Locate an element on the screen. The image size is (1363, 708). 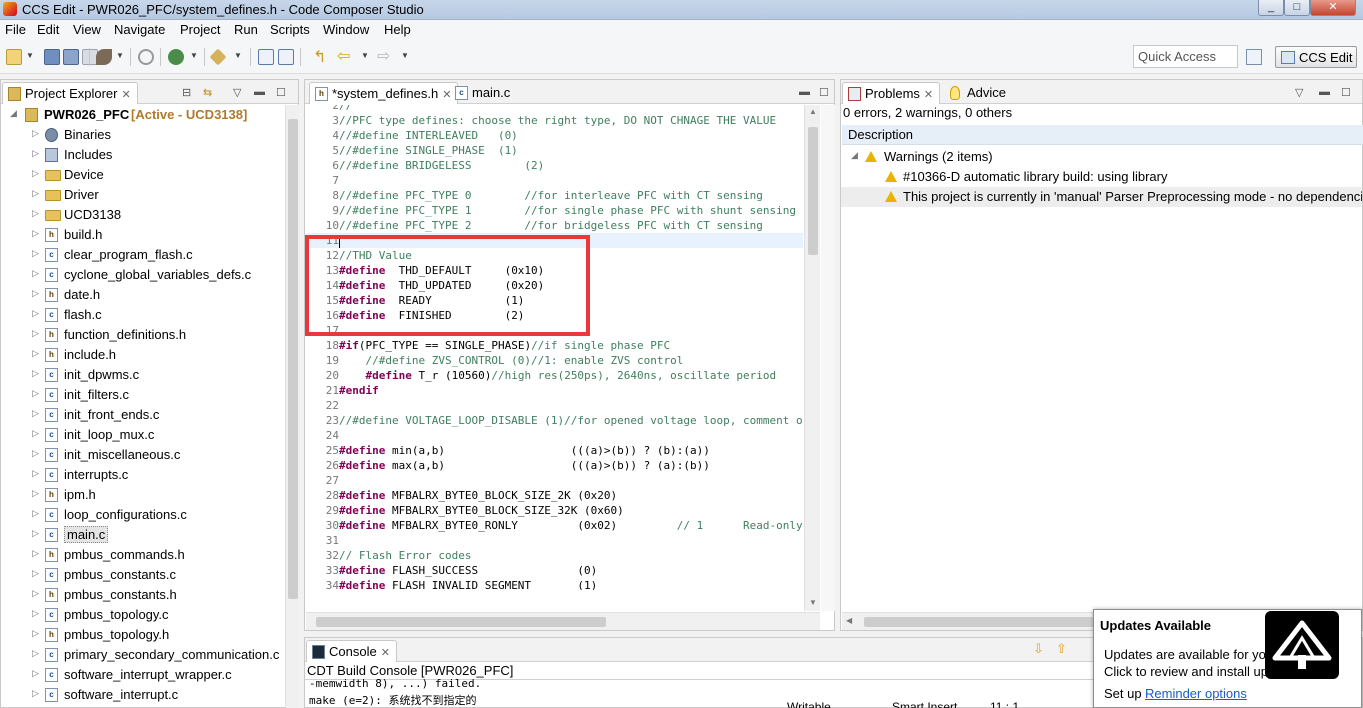
close-tab-icon: ✕ is located at coordinates (385, 653).